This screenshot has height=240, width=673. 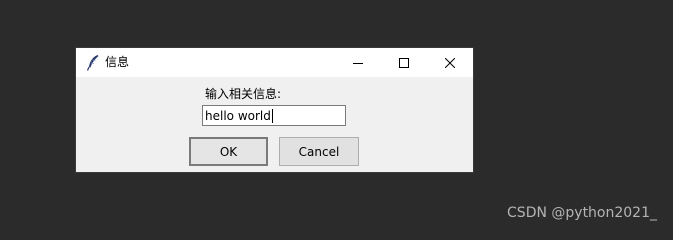 What do you see at coordinates (238, 115) in the screenshot?
I see `input-value: hello world` at bounding box center [238, 115].